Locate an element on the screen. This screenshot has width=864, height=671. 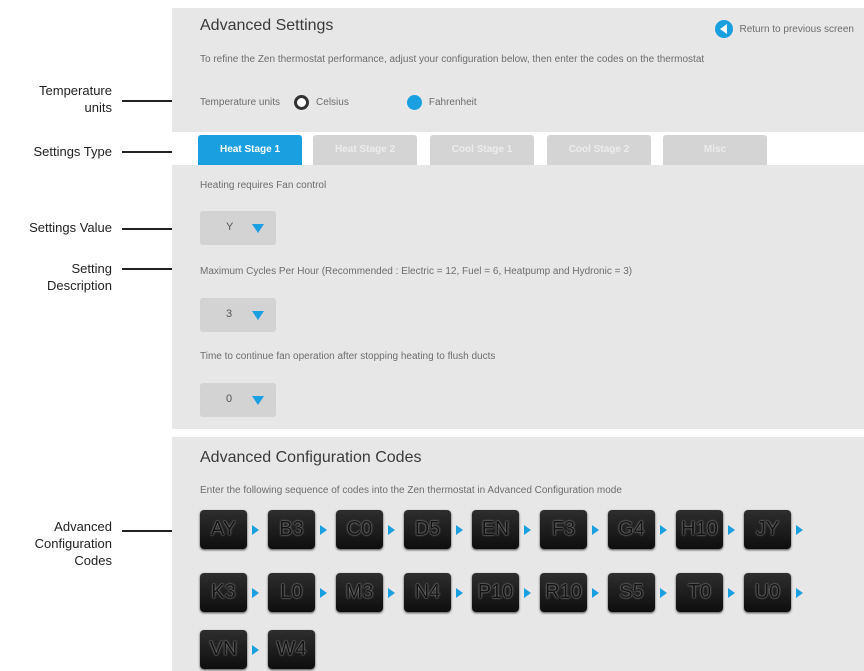
code-text: S5 is located at coordinates (631, 592).